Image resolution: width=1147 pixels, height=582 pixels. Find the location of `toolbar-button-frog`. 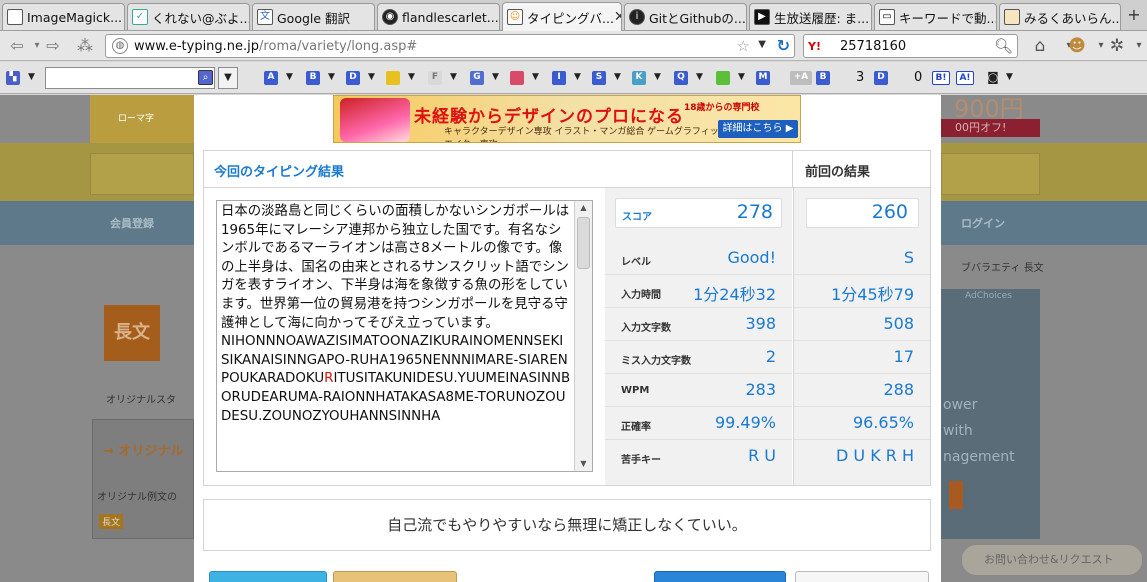

toolbar-button-frog is located at coordinates (723, 78).